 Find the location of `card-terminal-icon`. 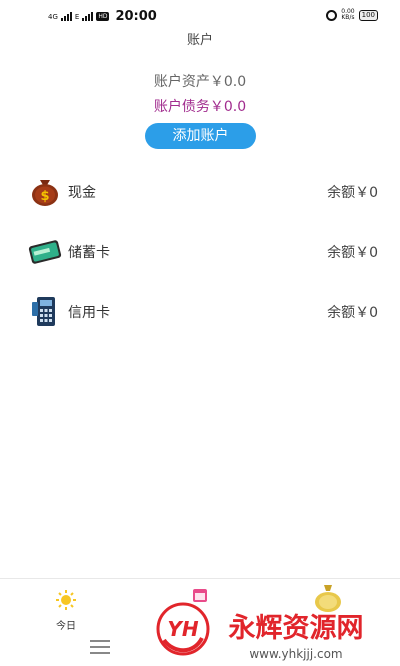

card-terminal-icon is located at coordinates (43, 311).